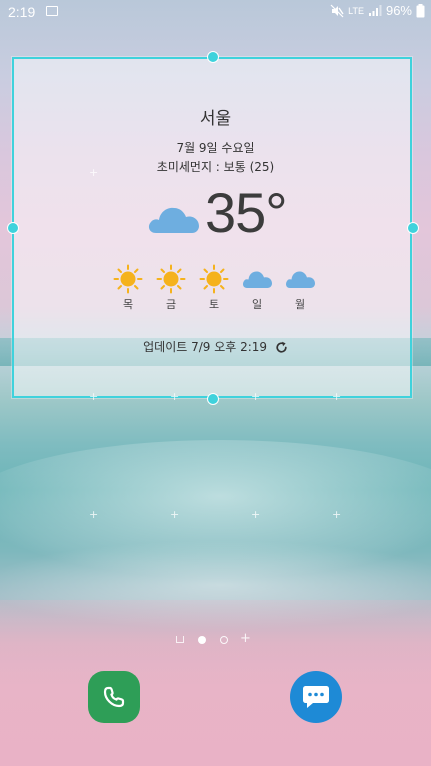  I want to click on status-time: 2:19, so click(22, 12).